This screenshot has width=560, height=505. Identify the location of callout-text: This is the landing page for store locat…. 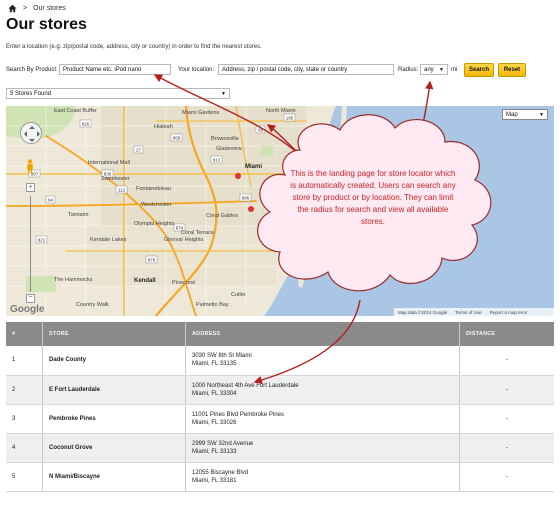
(373, 197).